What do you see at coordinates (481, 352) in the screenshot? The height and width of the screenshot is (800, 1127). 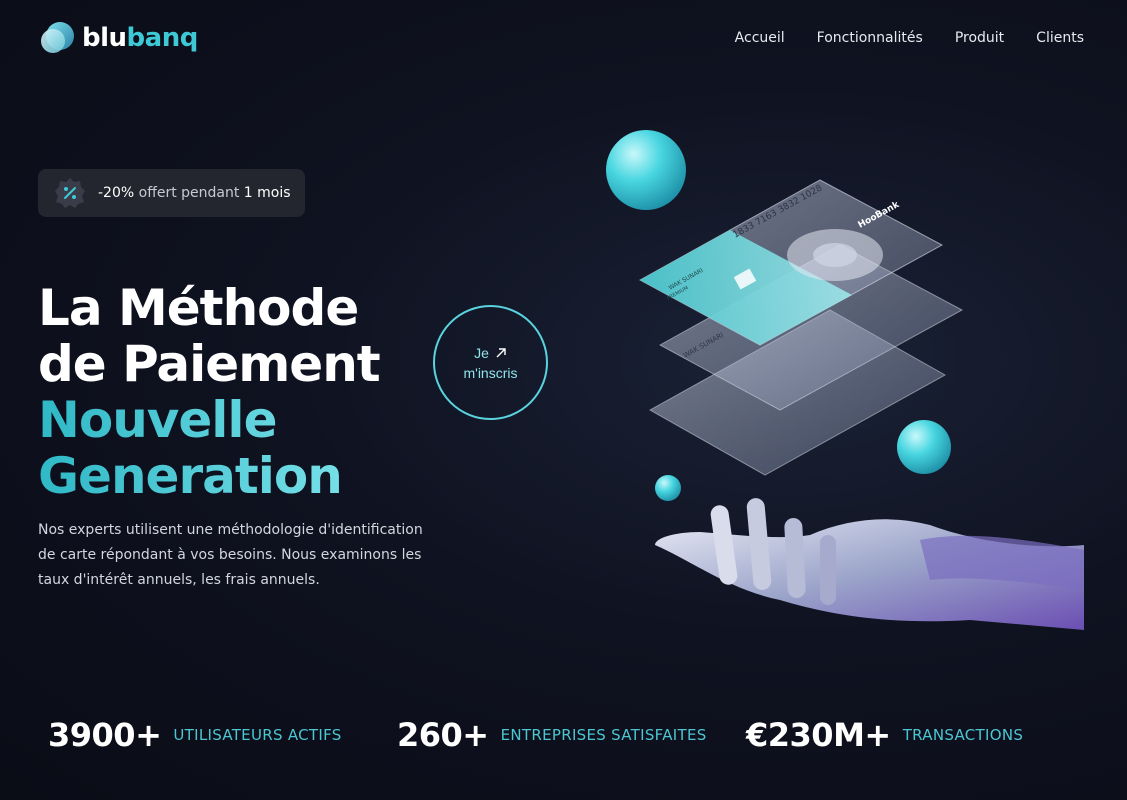 I see `signup-label-line1: Je` at bounding box center [481, 352].